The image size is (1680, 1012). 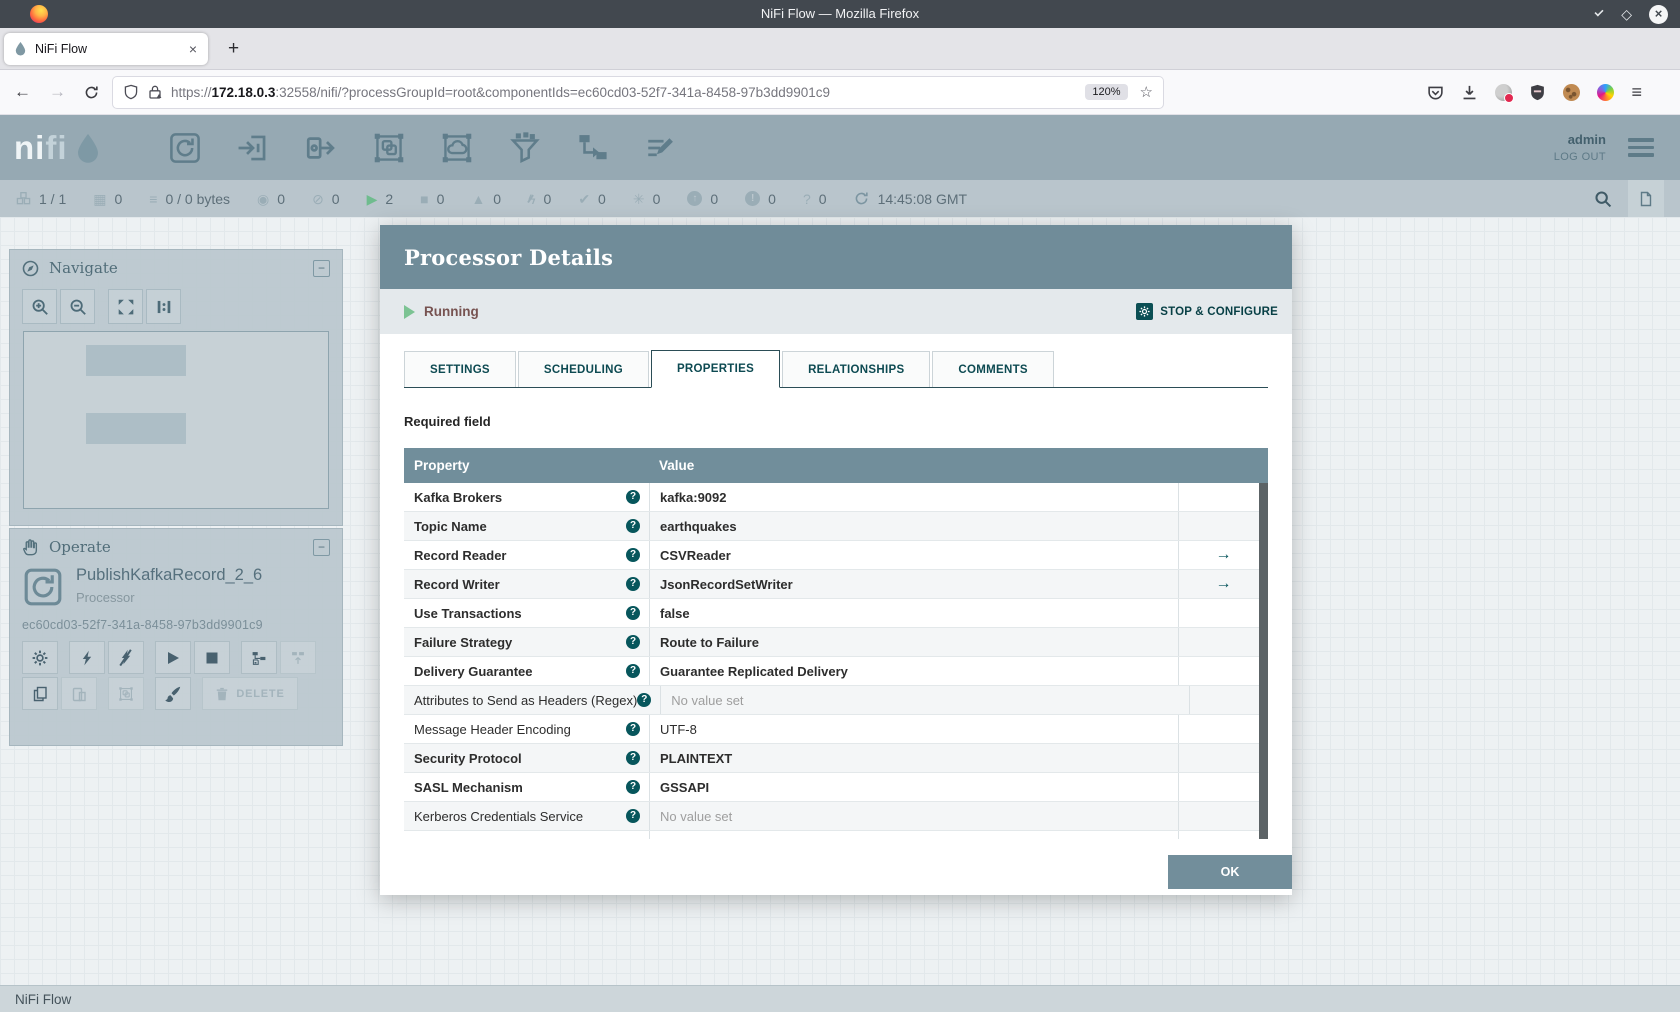 I want to click on zoom-fit-button, so click(x=125, y=306).